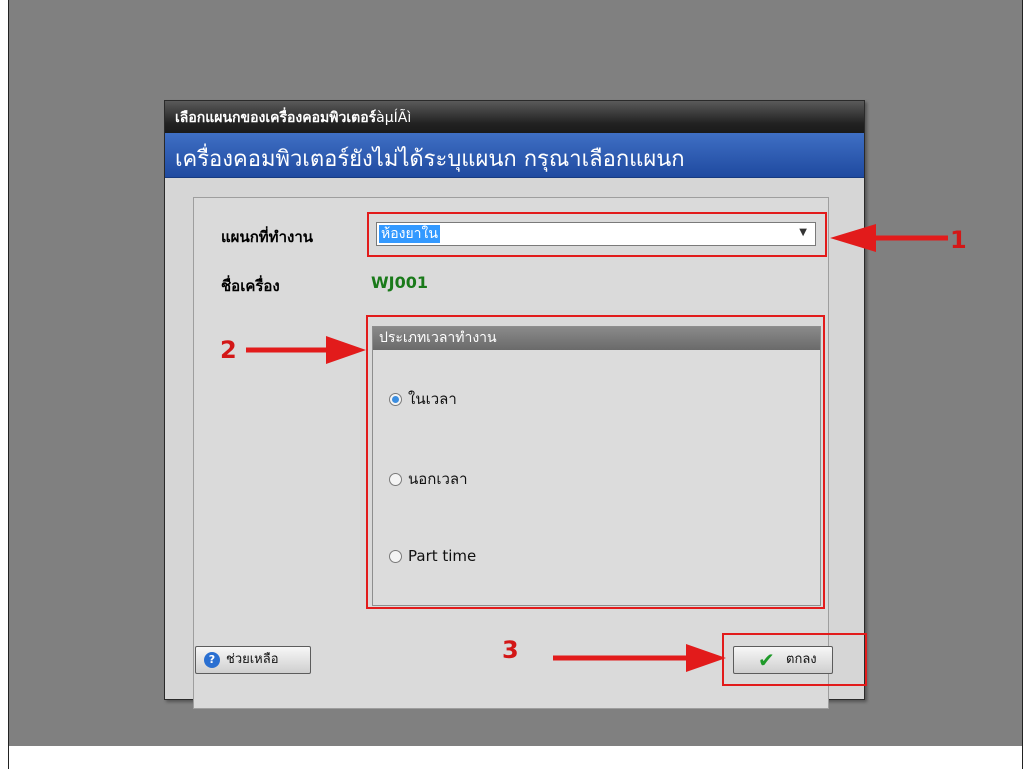  What do you see at coordinates (399, 282) in the screenshot?
I see `machine-value: WJ001` at bounding box center [399, 282].